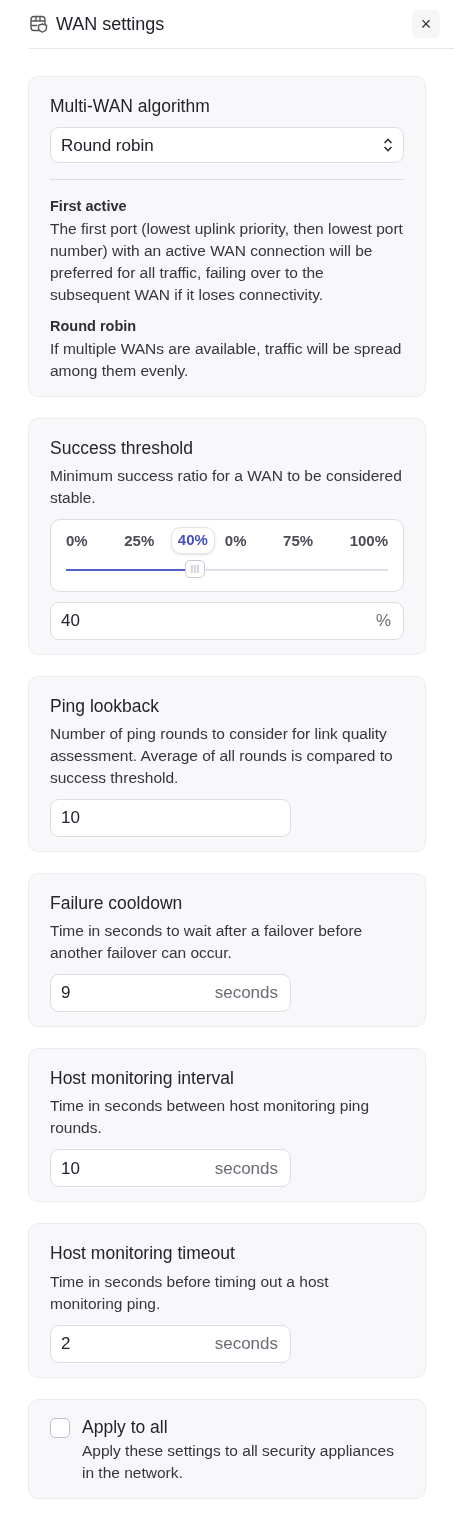 This screenshot has width=468, height=1528. Describe the element at coordinates (70, 620) in the screenshot. I see `field-value: 40` at that location.